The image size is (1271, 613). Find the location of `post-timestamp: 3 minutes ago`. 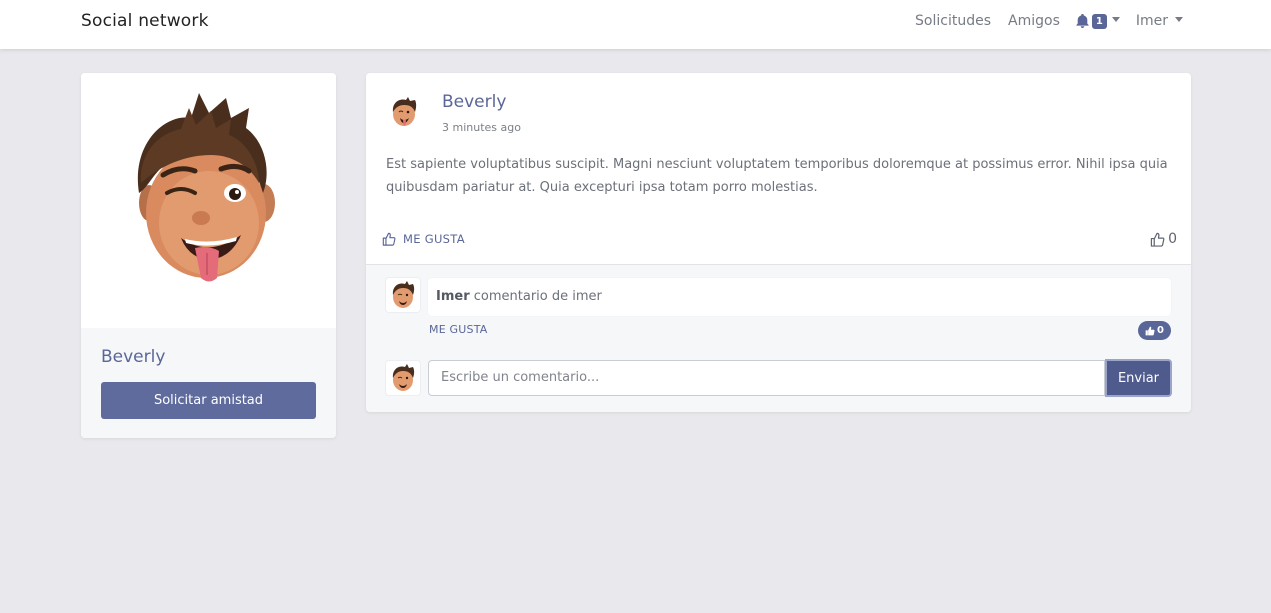

post-timestamp: 3 minutes ago is located at coordinates (481, 127).